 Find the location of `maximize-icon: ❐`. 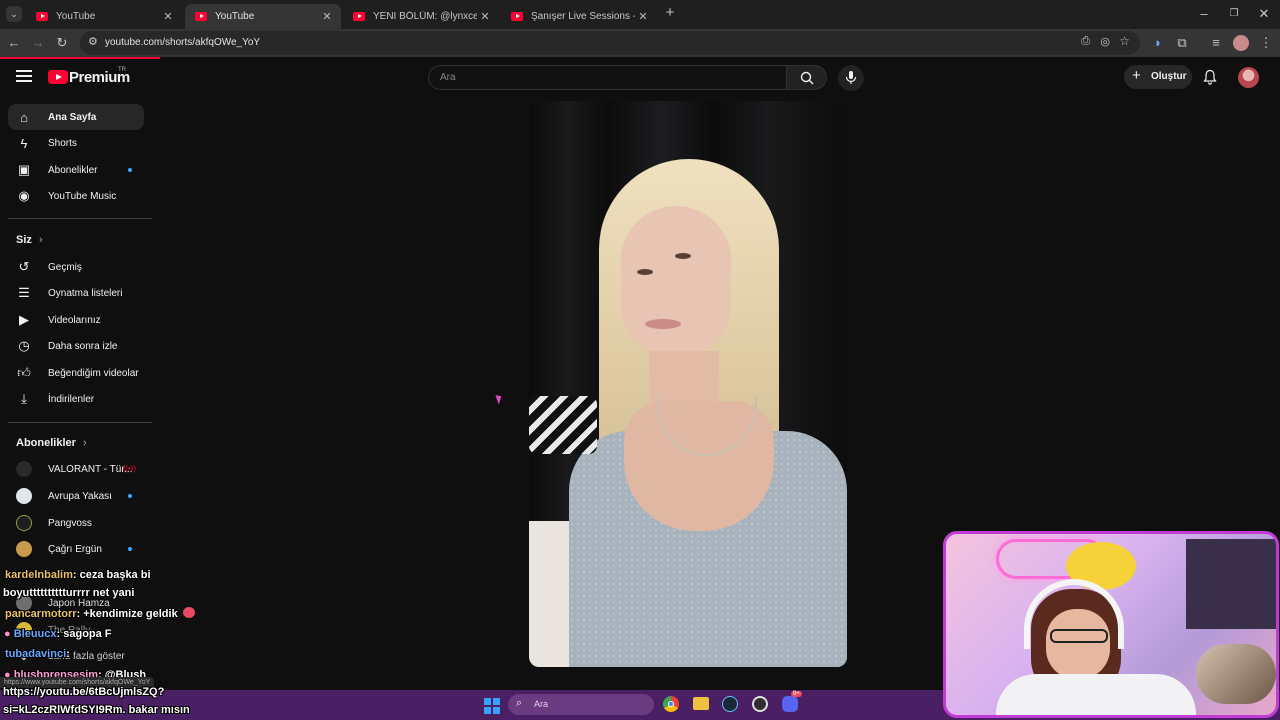

maximize-icon: ❐ is located at coordinates (1234, 14).